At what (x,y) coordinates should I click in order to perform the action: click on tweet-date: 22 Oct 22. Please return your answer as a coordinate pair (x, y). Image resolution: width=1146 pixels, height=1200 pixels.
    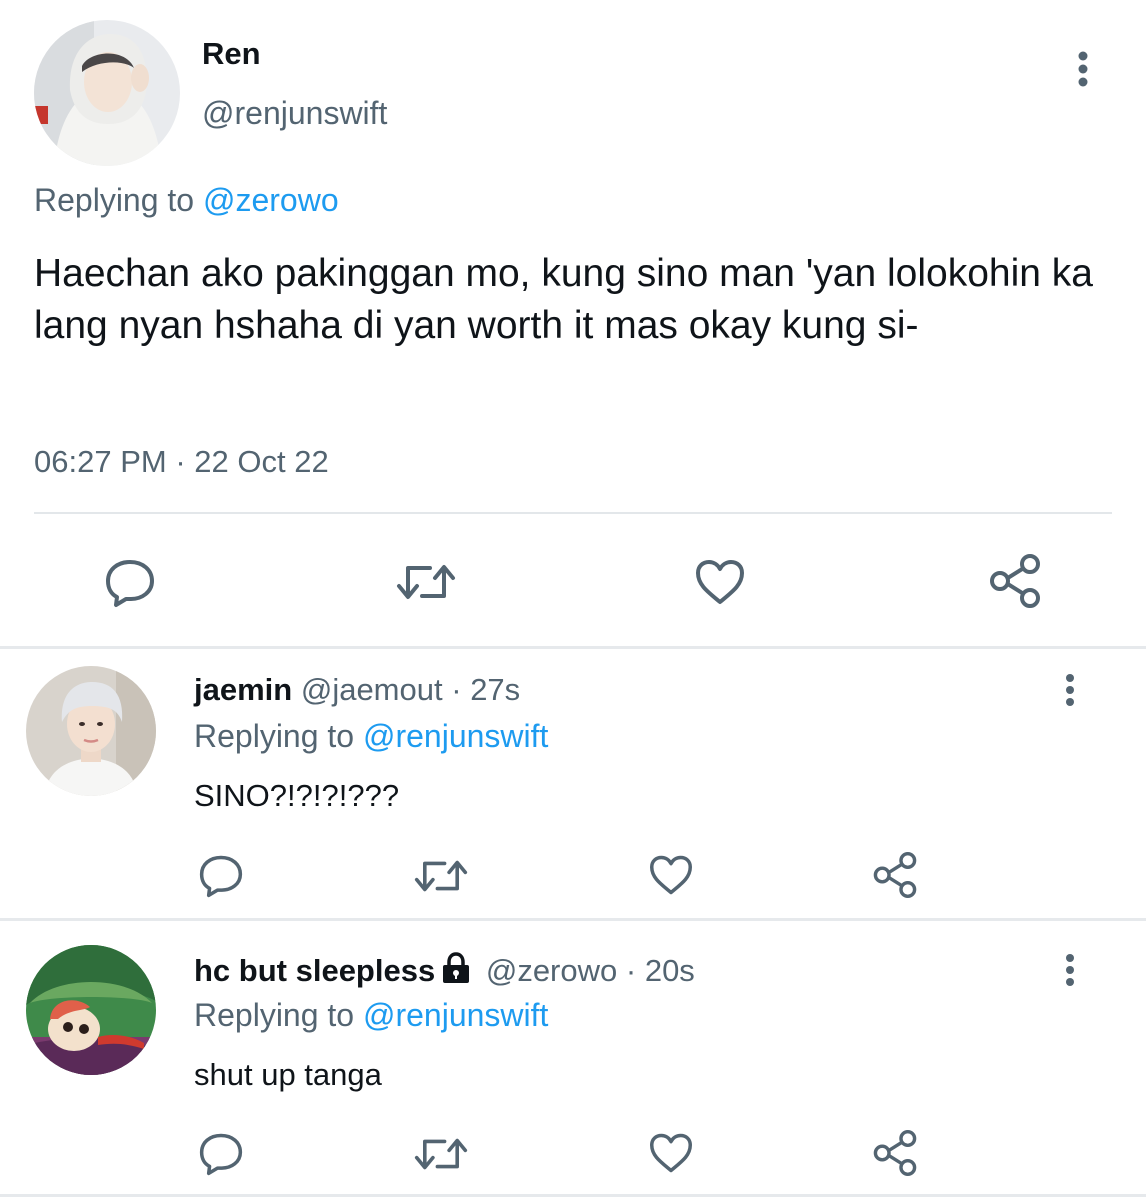
    Looking at the image, I should click on (261, 461).